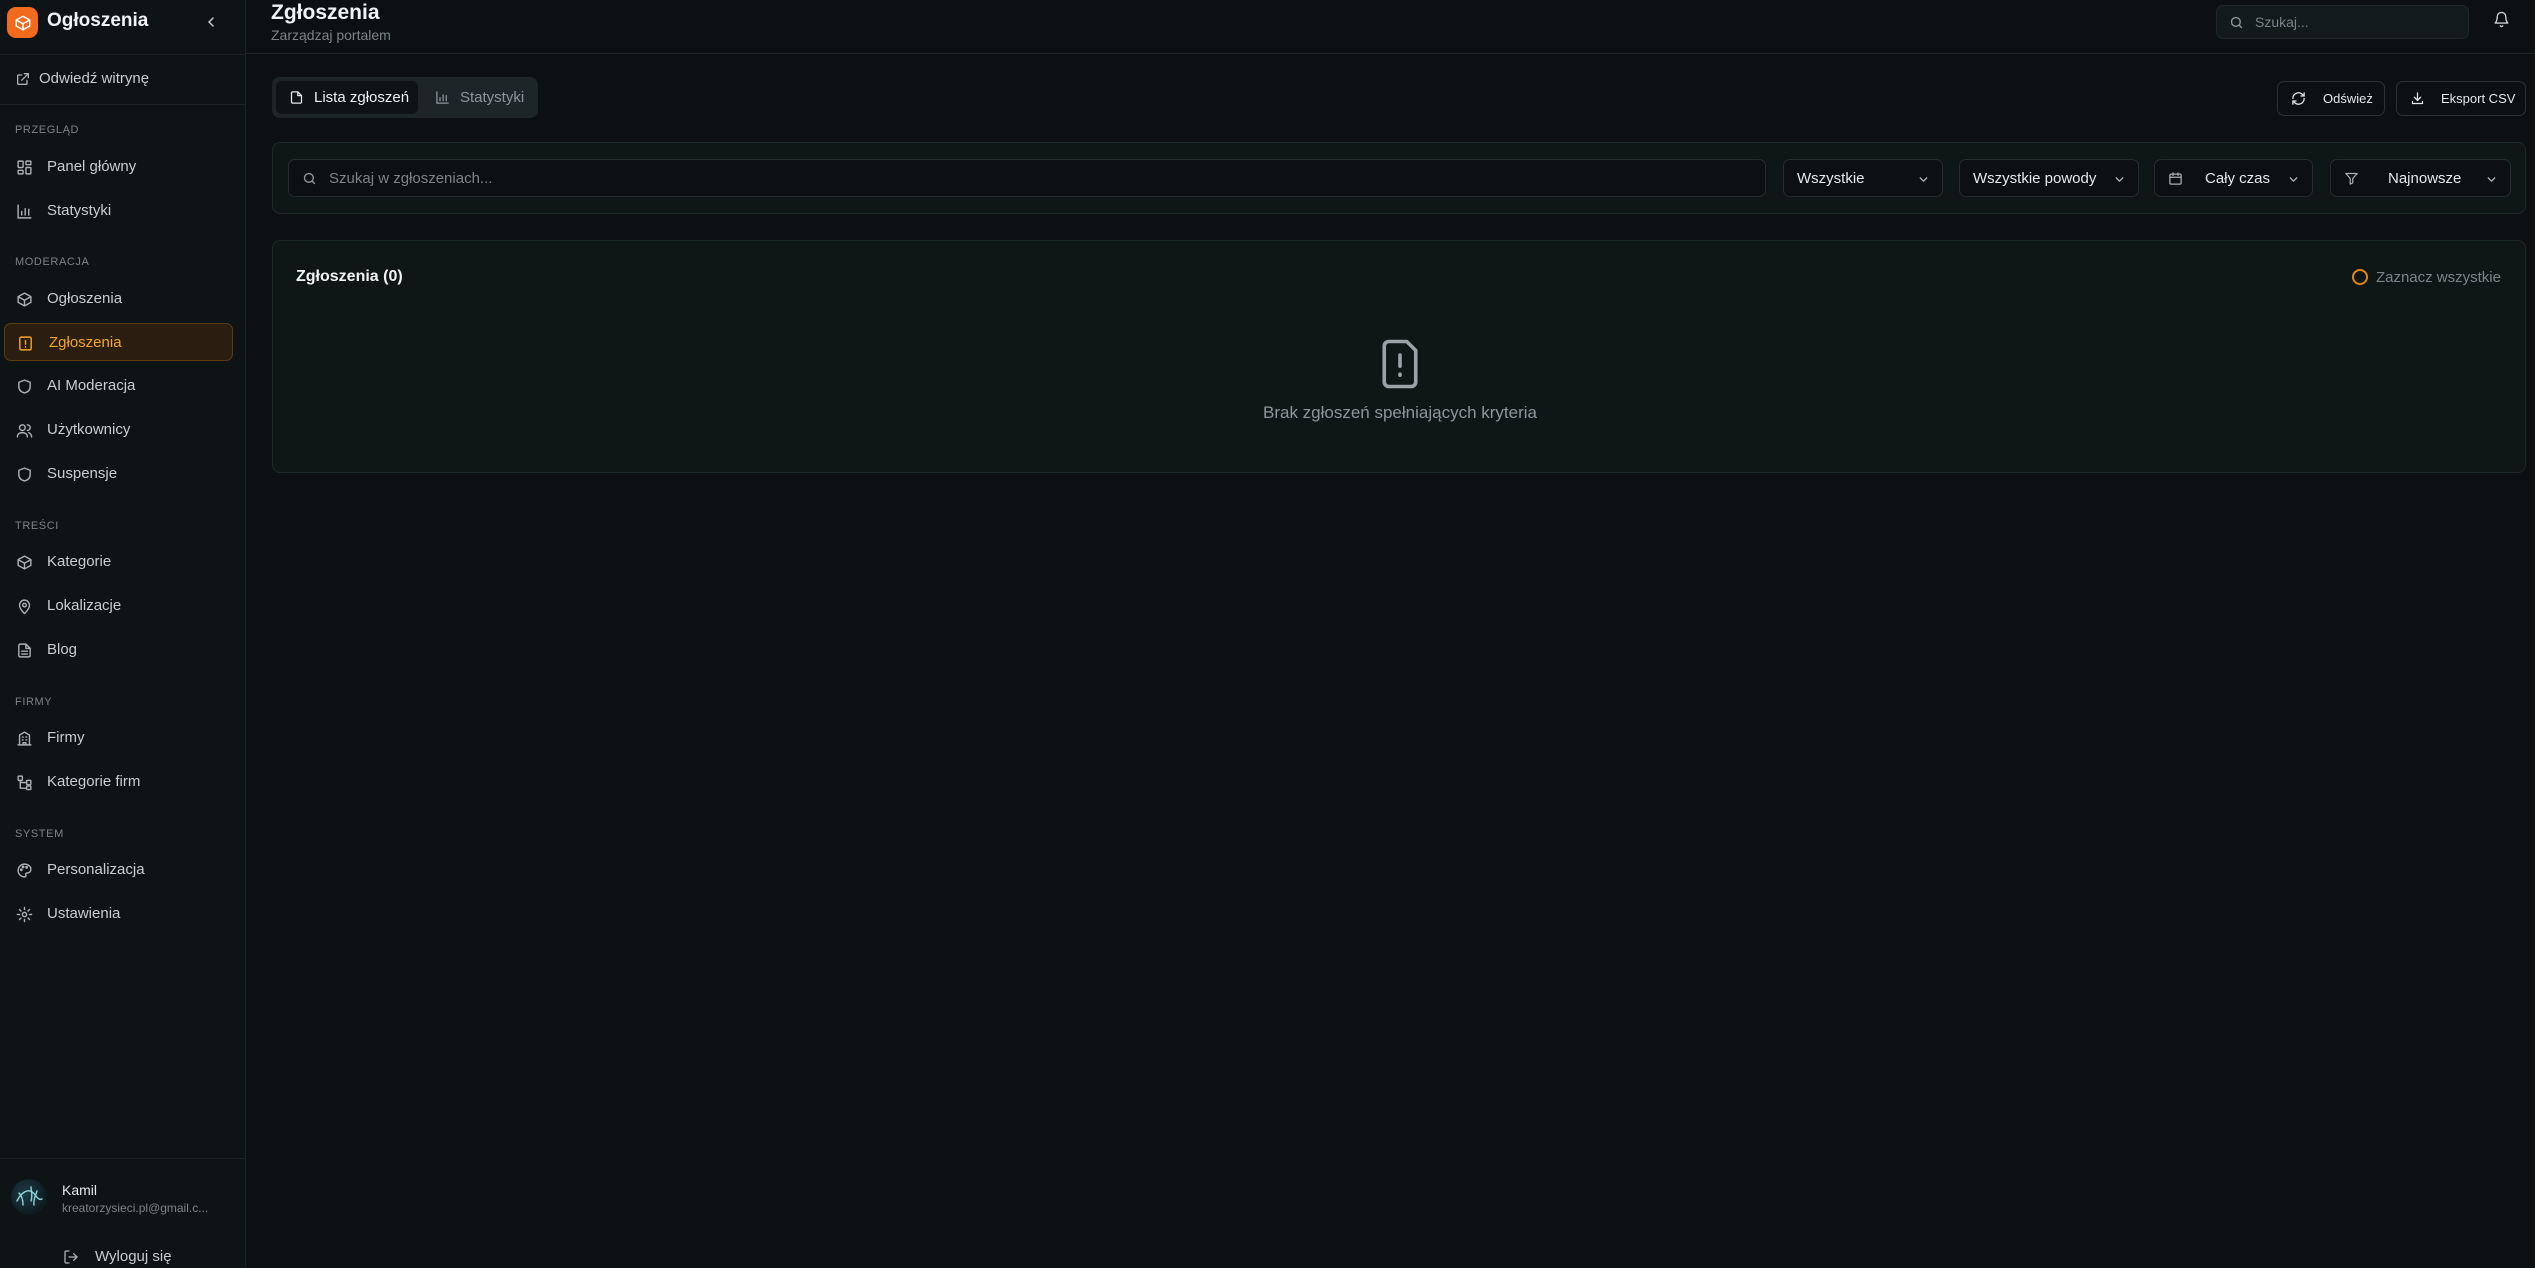  I want to click on select-all-toggle: Zaznacz wszystkie, so click(2426, 277).